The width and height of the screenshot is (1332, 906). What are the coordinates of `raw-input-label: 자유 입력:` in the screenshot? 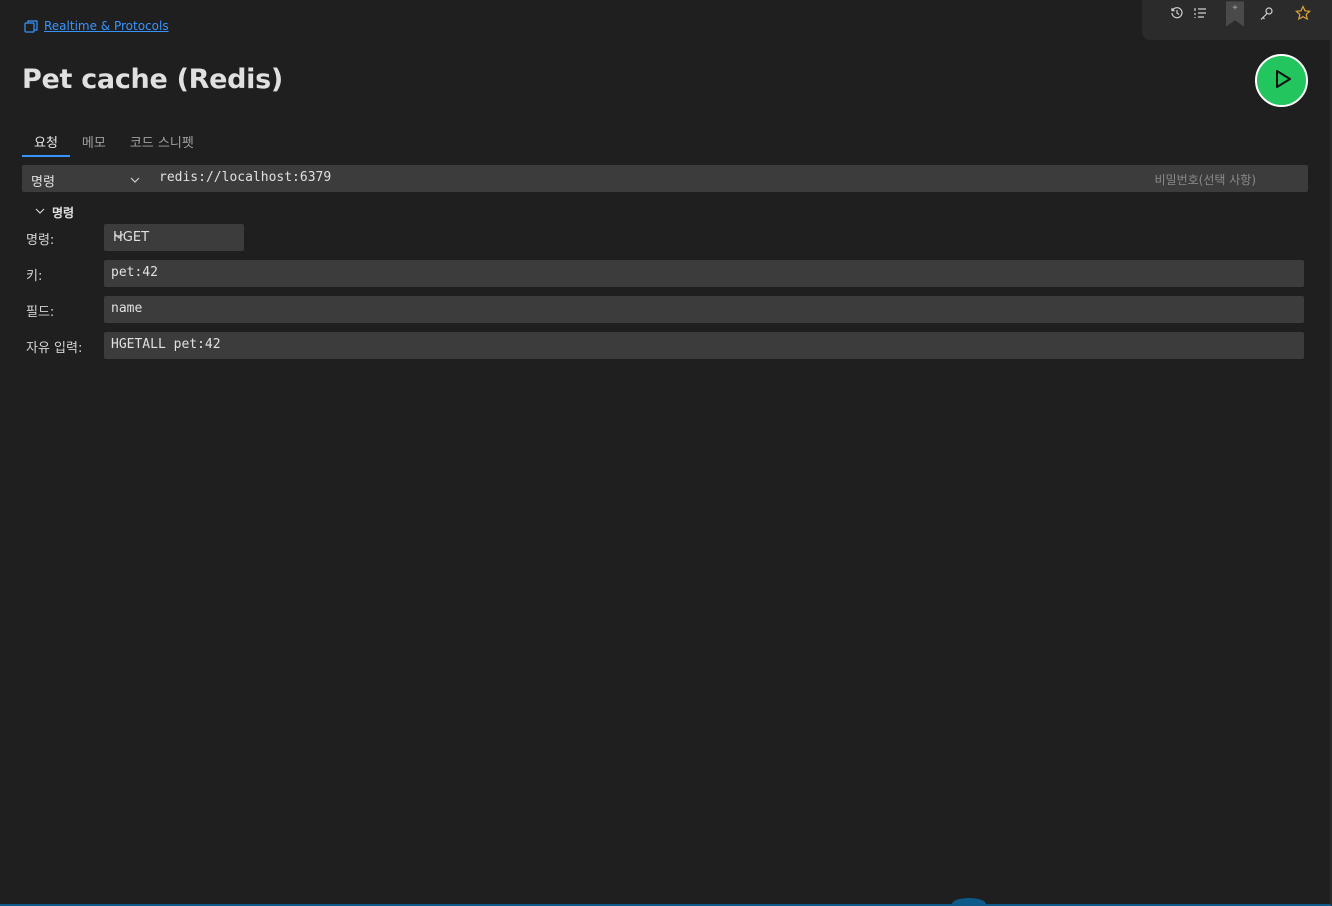 It's located at (54, 348).